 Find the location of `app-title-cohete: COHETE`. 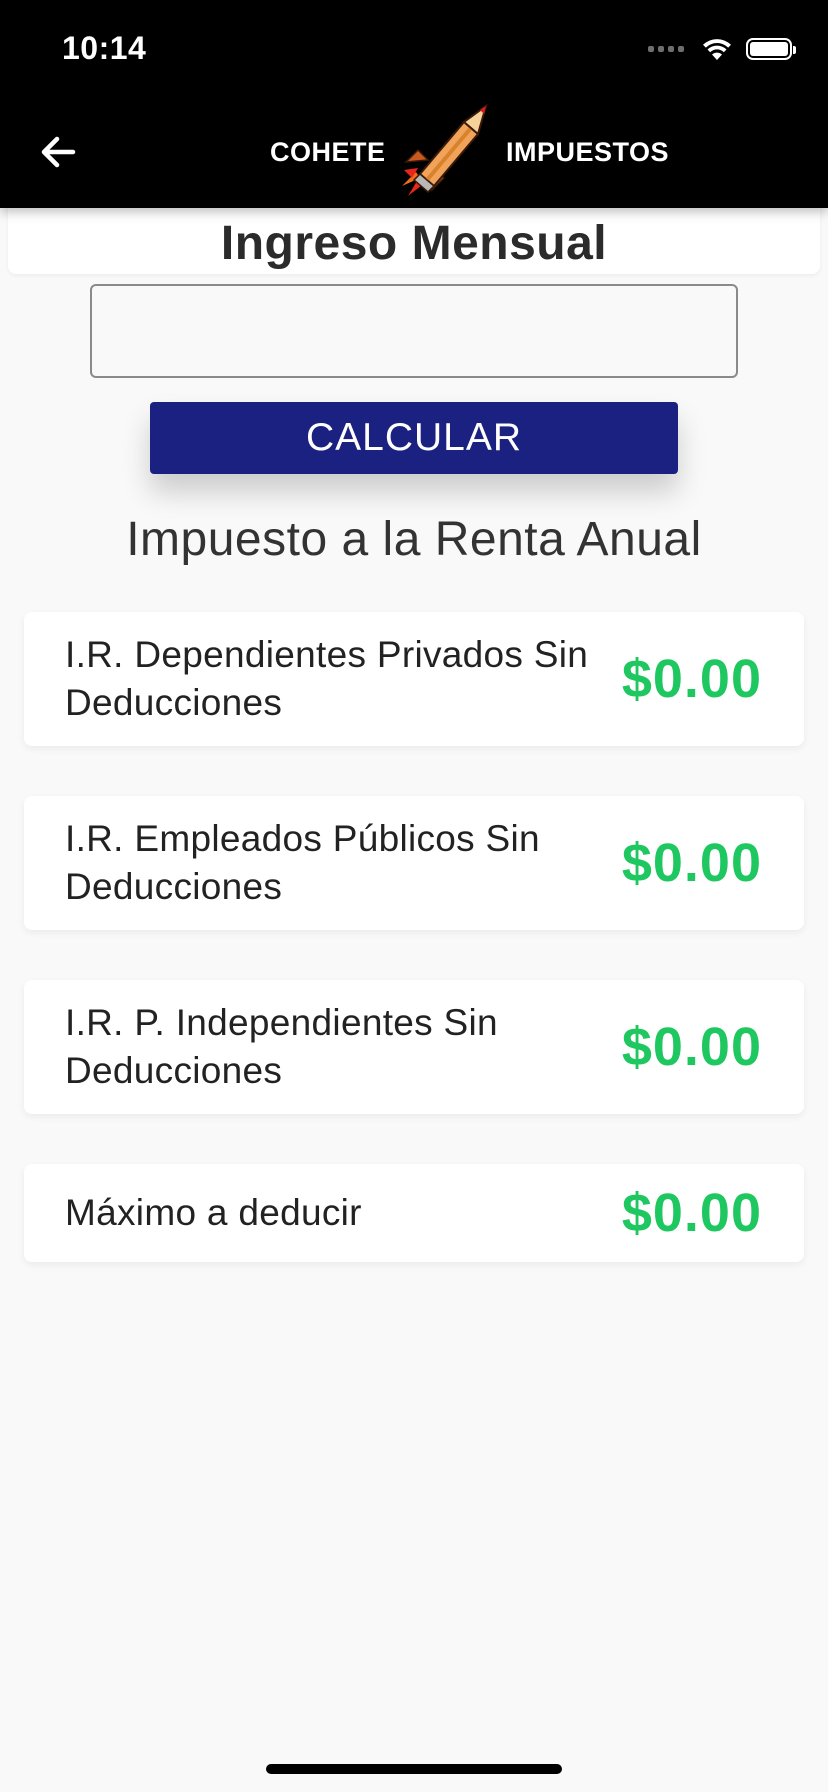

app-title-cohete: COHETE is located at coordinates (328, 152).